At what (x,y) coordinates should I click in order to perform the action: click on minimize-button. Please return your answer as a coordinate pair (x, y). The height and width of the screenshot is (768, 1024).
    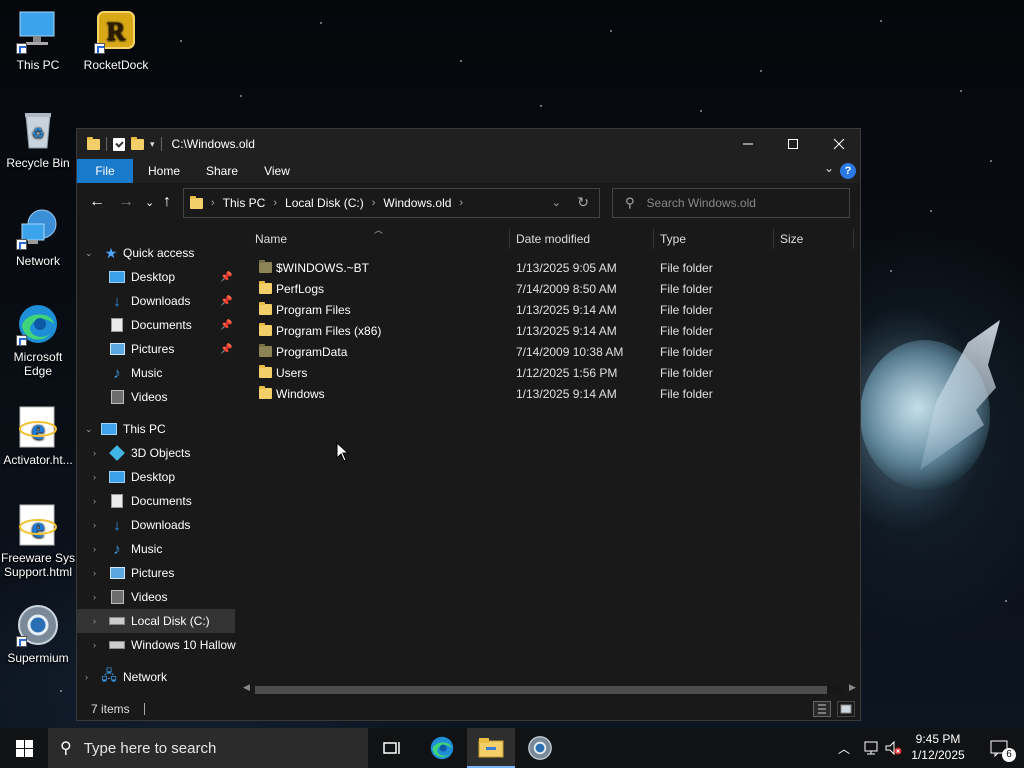
    Looking at the image, I should click on (748, 144).